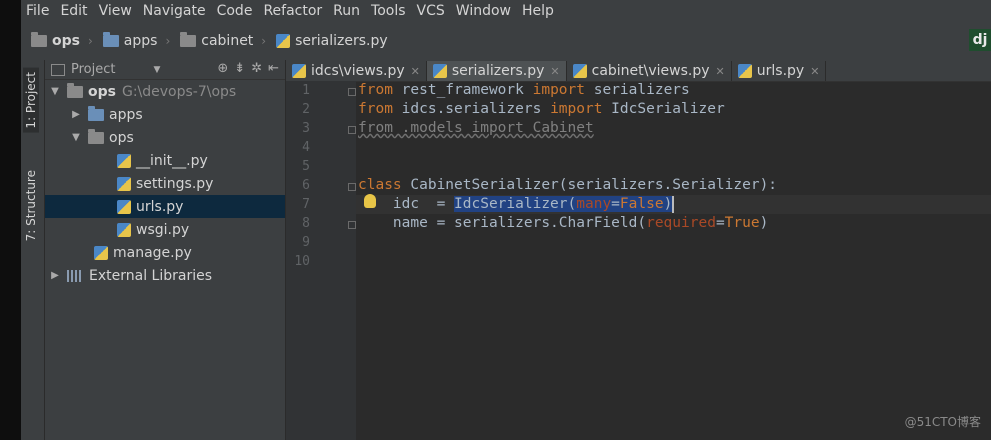 This screenshot has width=991, height=440. I want to click on tree-item-label: apps, so click(126, 114).